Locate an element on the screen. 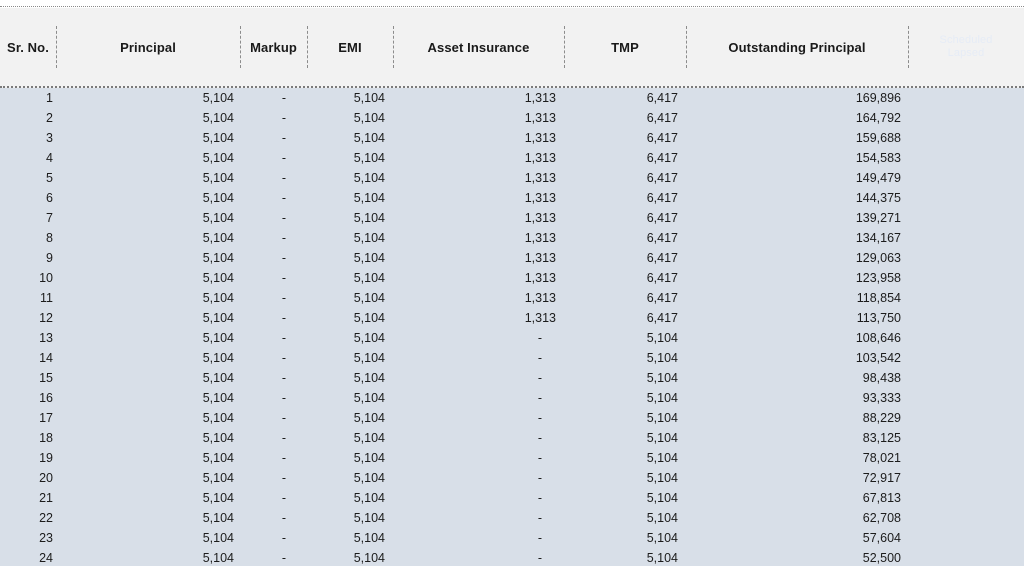 The image size is (1024, 566). sr-cell: 18 is located at coordinates (26, 438).